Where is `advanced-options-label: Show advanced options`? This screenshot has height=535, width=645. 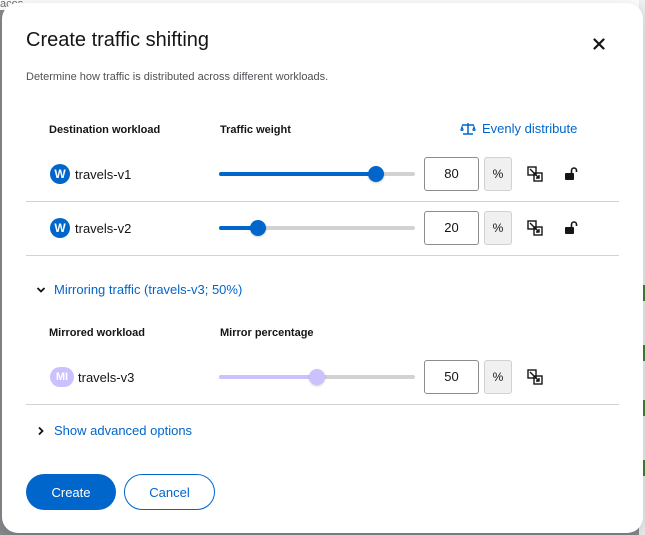 advanced-options-label: Show advanced options is located at coordinates (123, 430).